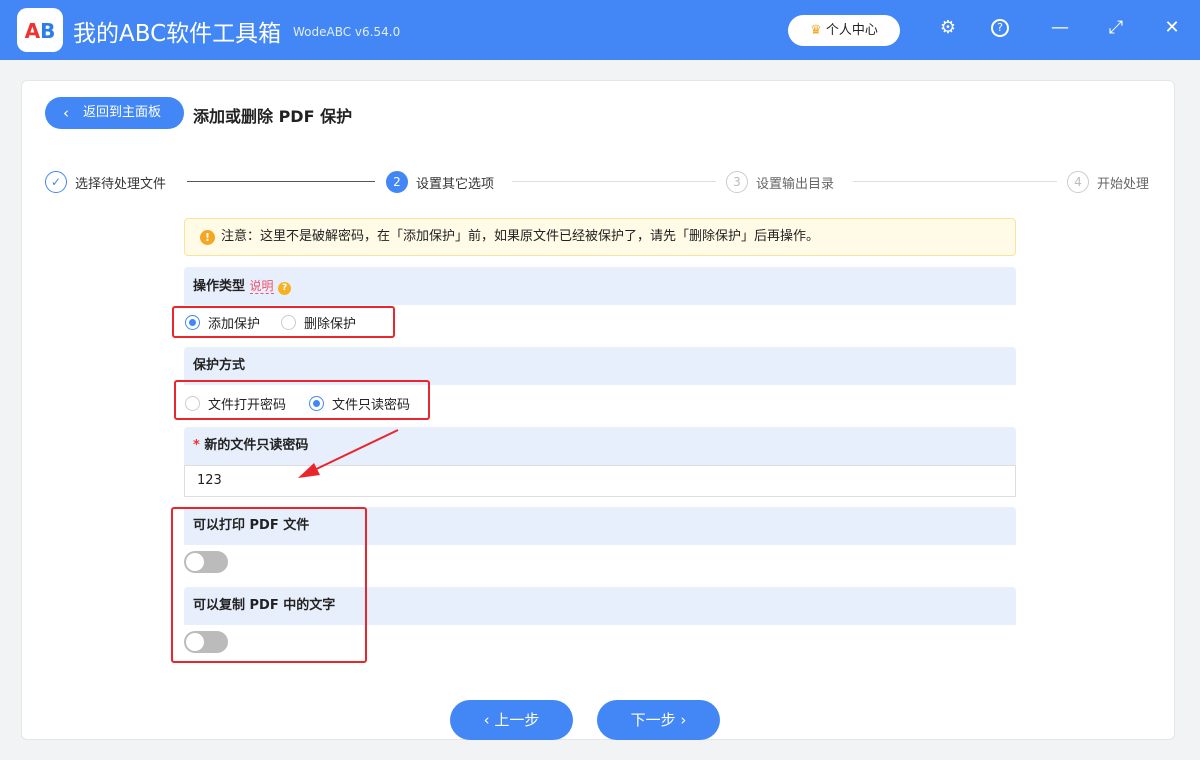  What do you see at coordinates (196, 445) in the screenshot?
I see `required-mark: *` at bounding box center [196, 445].